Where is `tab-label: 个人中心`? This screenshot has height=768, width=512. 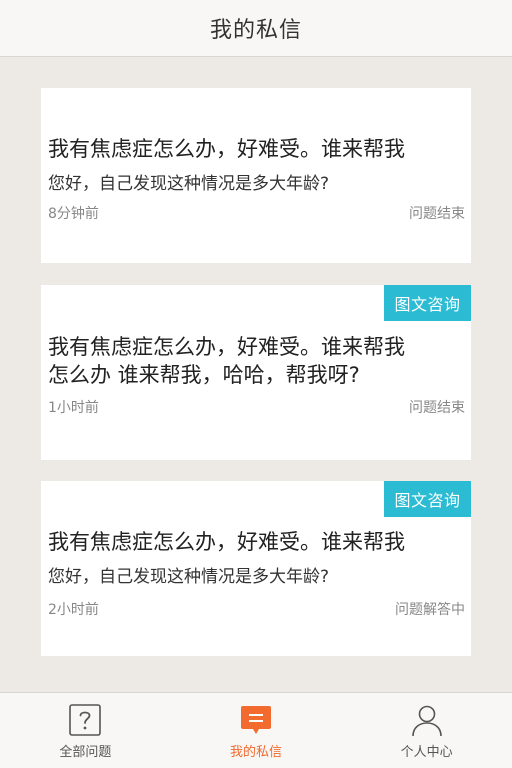
tab-label: 个人中心 is located at coordinates (426, 752).